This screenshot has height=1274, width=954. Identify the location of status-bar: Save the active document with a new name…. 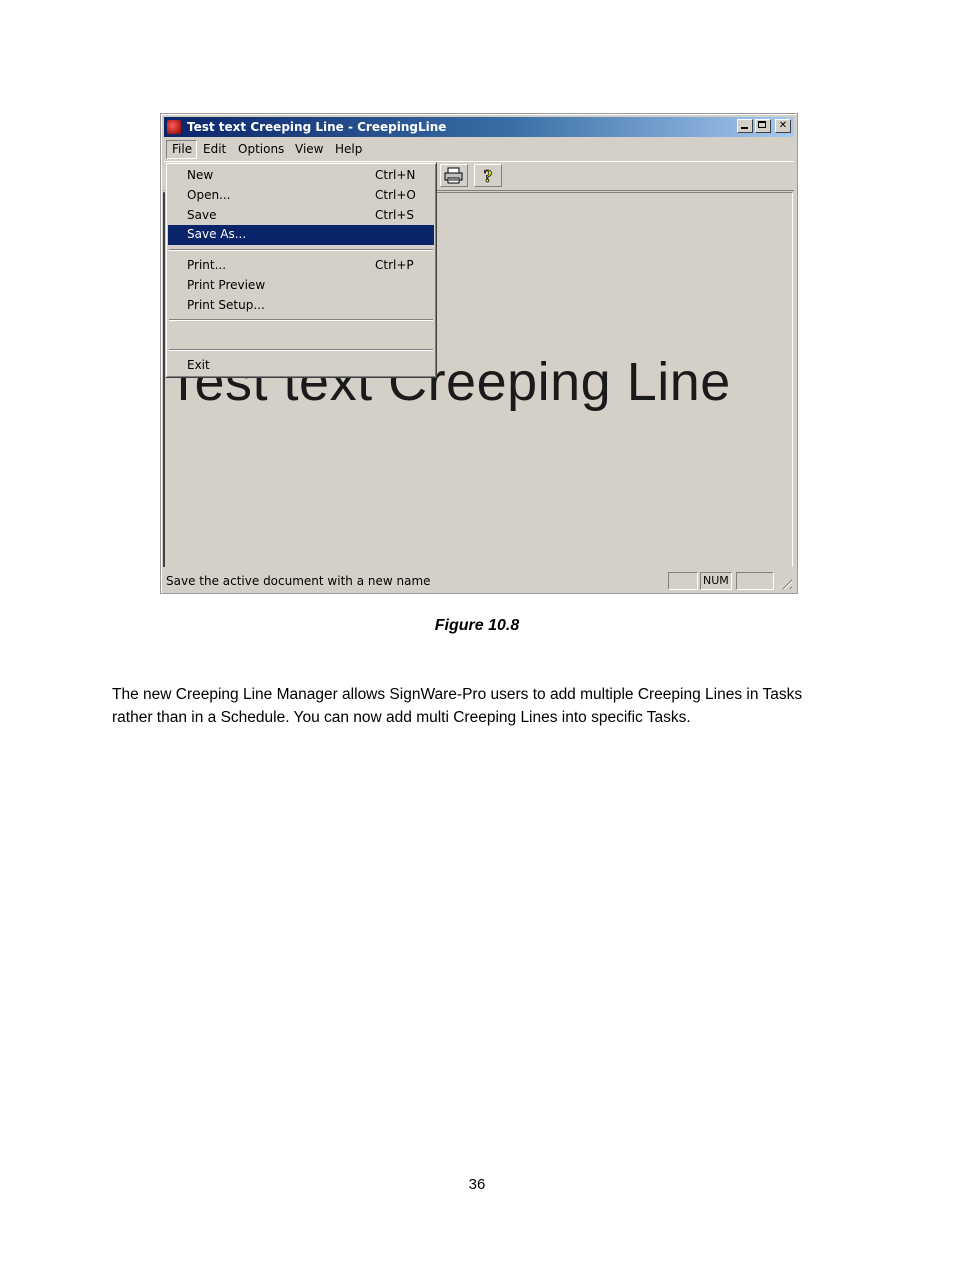
(479, 581).